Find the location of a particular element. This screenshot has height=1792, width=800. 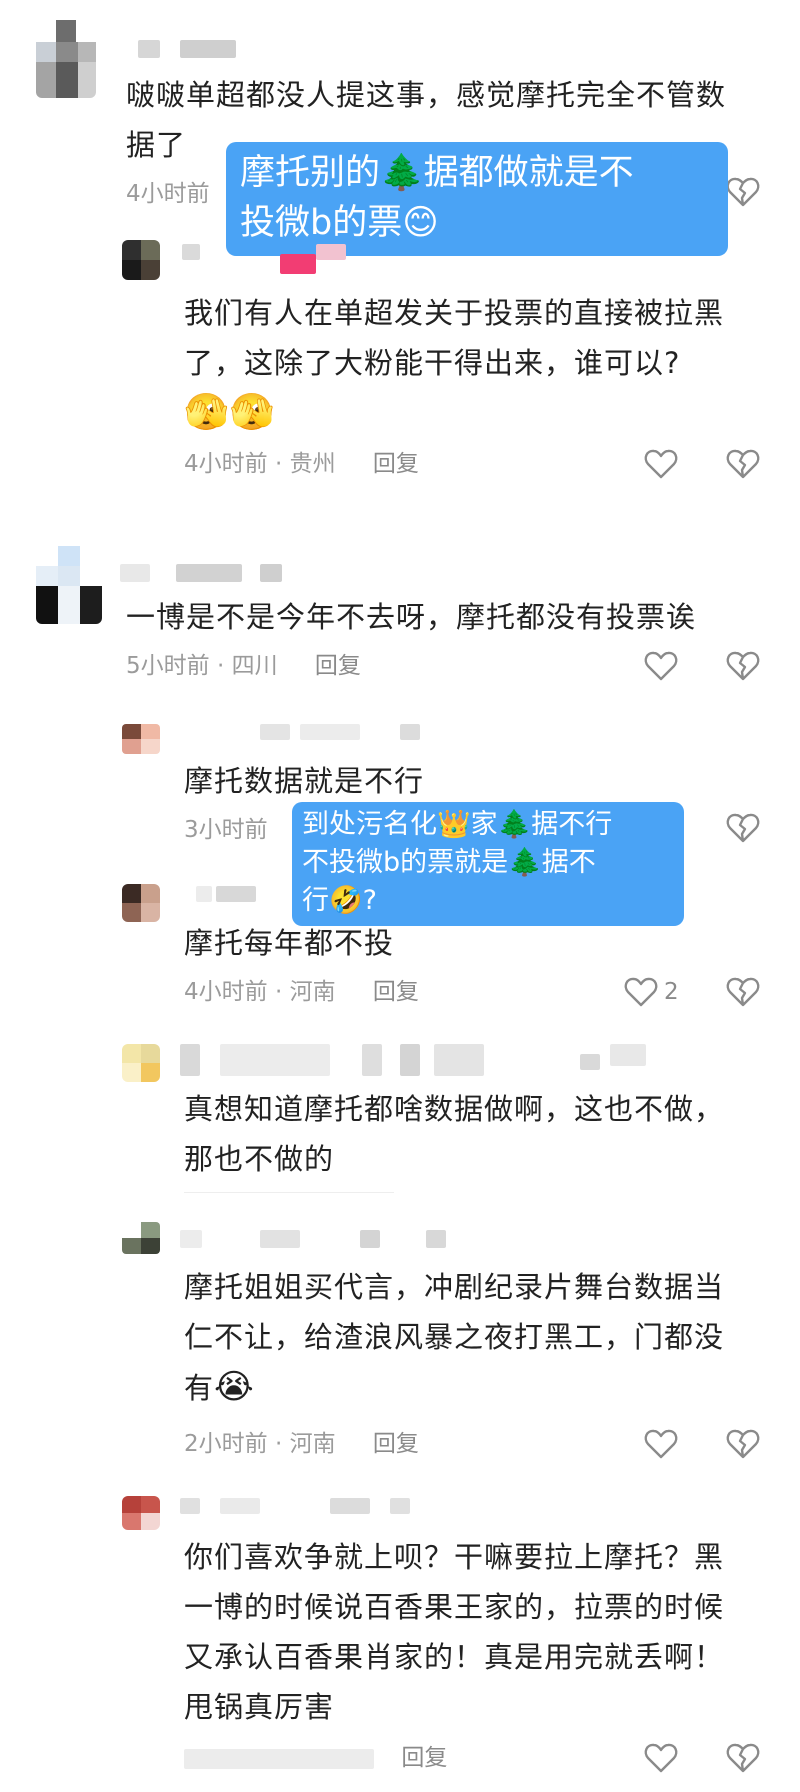

comment-text: 一博是不是今年不去呀，摩托都没有投票诶 is located at coordinates (411, 617).